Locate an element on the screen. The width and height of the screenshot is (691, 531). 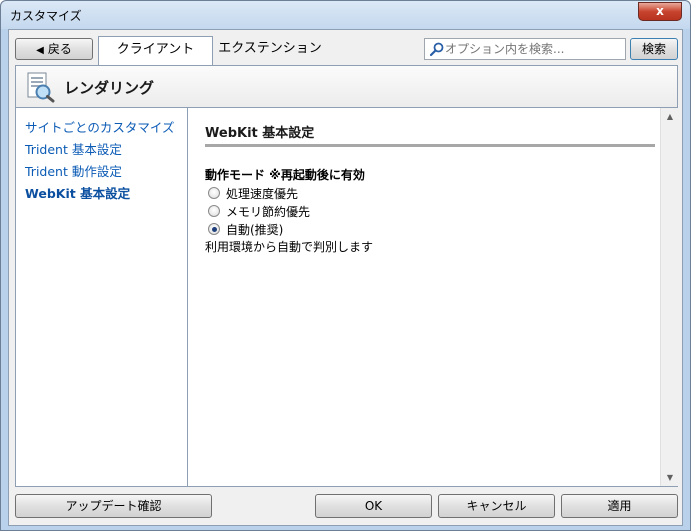
sidebar-item-webkit-basic: WebKit 基本設定 is located at coordinates (77, 192).